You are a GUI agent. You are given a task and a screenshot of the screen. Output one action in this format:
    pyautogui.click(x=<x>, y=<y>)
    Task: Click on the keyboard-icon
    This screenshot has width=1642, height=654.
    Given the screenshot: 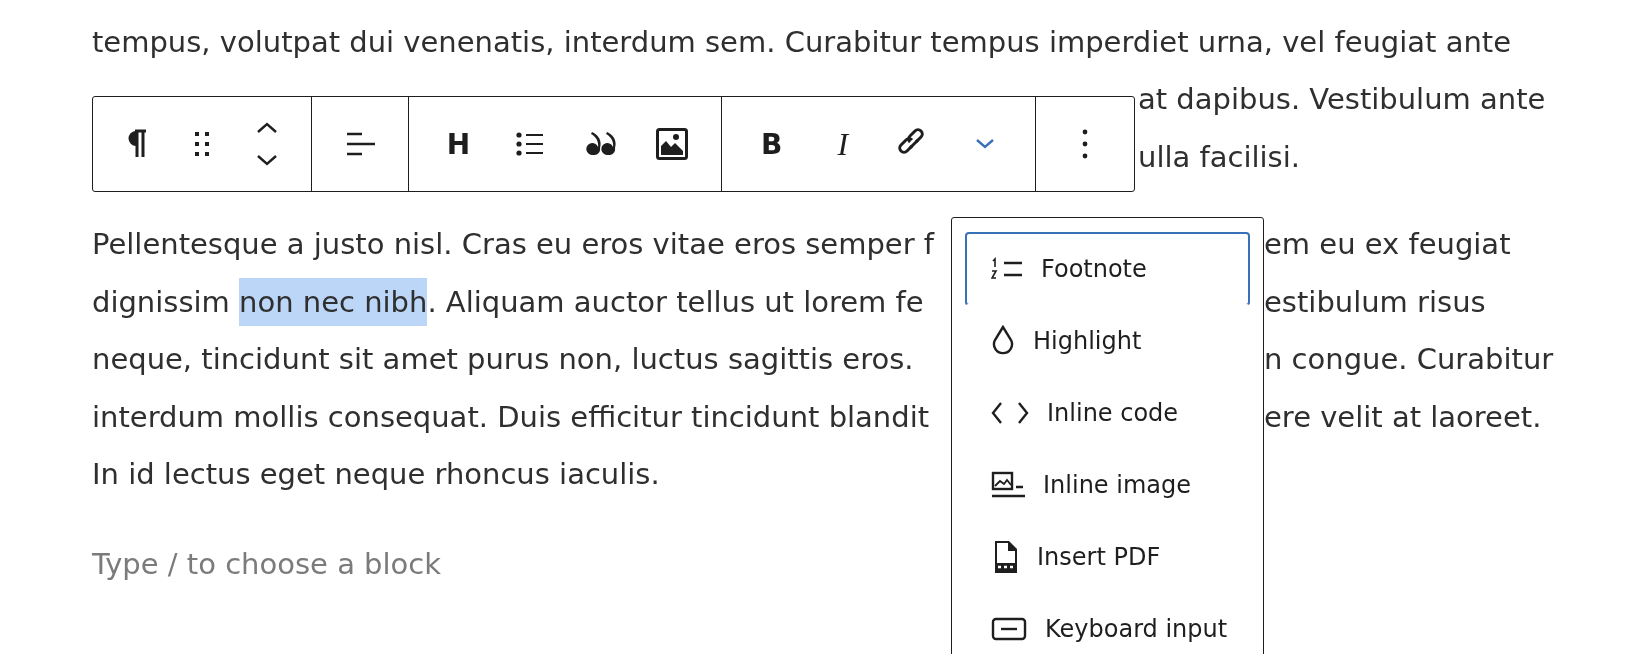 What is the action you would take?
    pyautogui.click(x=1009, y=629)
    